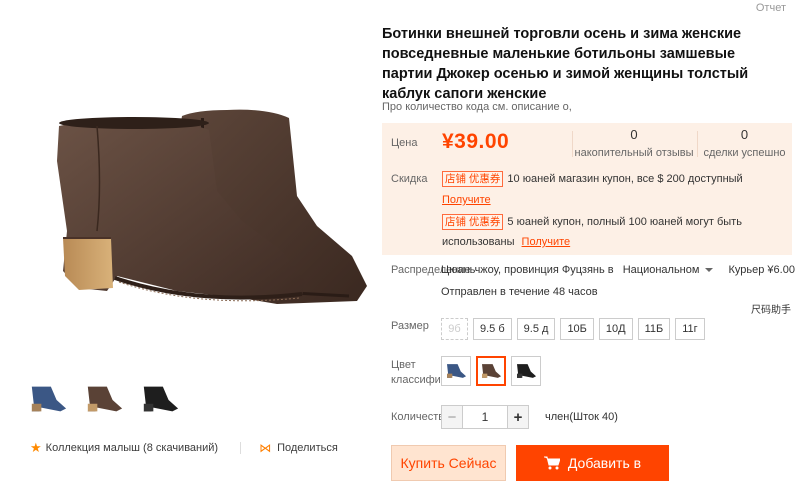 The height and width of the screenshot is (488, 800). I want to click on price-label: Цена, so click(404, 143).